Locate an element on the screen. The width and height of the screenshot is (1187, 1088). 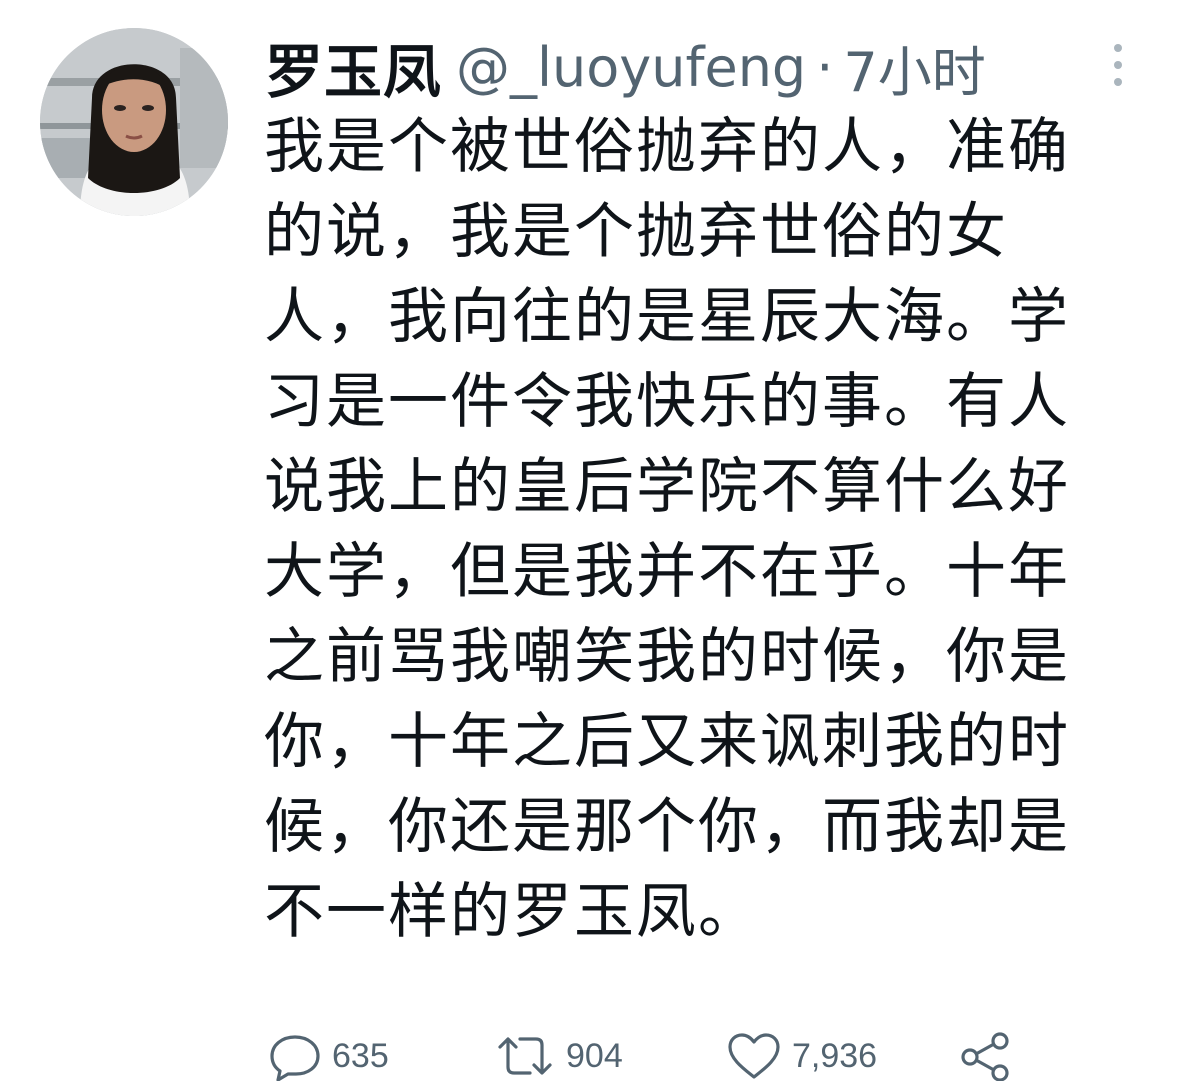
tweet-text-line: 我是个被世俗抛弃的人，准确 is located at coordinates (667, 147).